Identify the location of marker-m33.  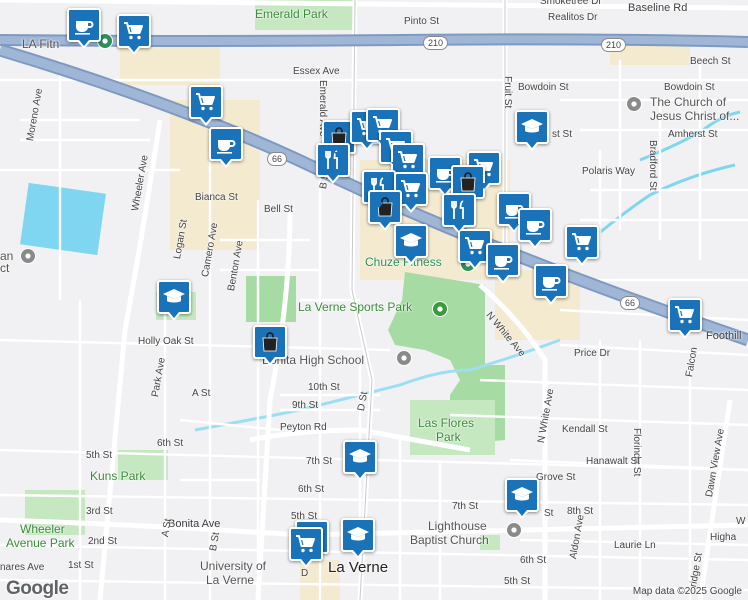
(358, 538).